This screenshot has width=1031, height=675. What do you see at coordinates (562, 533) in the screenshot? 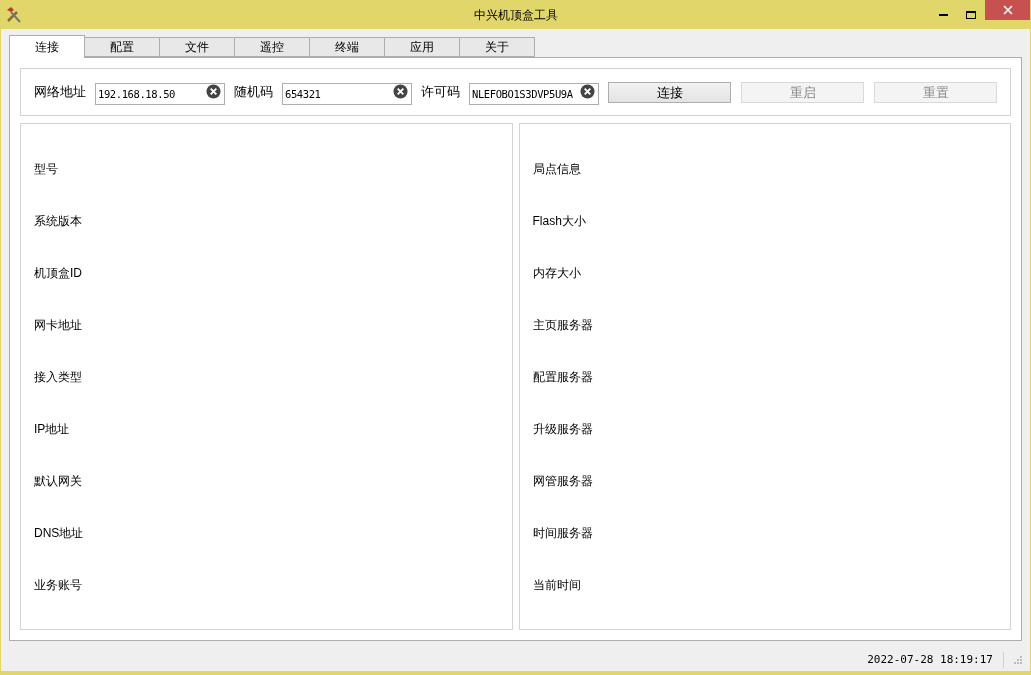
I see `info-label: 时间服务器` at bounding box center [562, 533].